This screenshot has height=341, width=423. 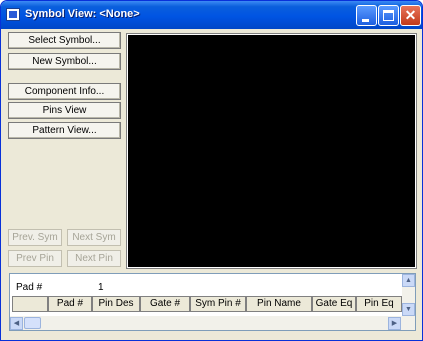 I want to click on maximize-icon, so click(x=388, y=15).